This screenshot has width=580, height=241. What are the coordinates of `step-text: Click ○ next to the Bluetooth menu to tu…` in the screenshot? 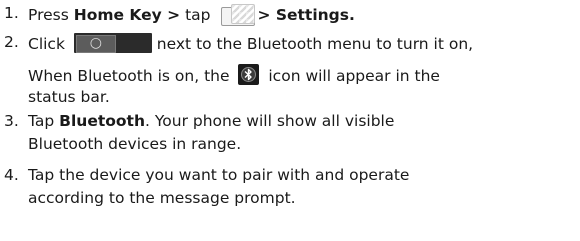 It's located at (250, 43).